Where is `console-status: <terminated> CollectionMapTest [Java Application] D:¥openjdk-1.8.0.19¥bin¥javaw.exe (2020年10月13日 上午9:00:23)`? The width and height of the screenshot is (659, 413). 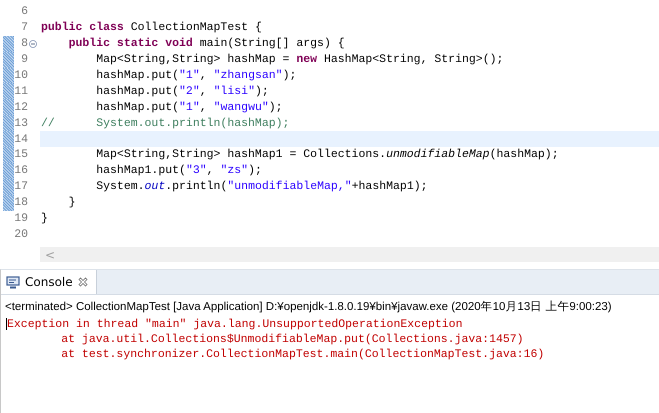
console-status: <terminated> CollectionMapTest [Java Application] D:¥openjdk-1.8.0.19¥bin¥javaw.exe (2020年10月13日 上午9:00:23) is located at coordinates (308, 307).